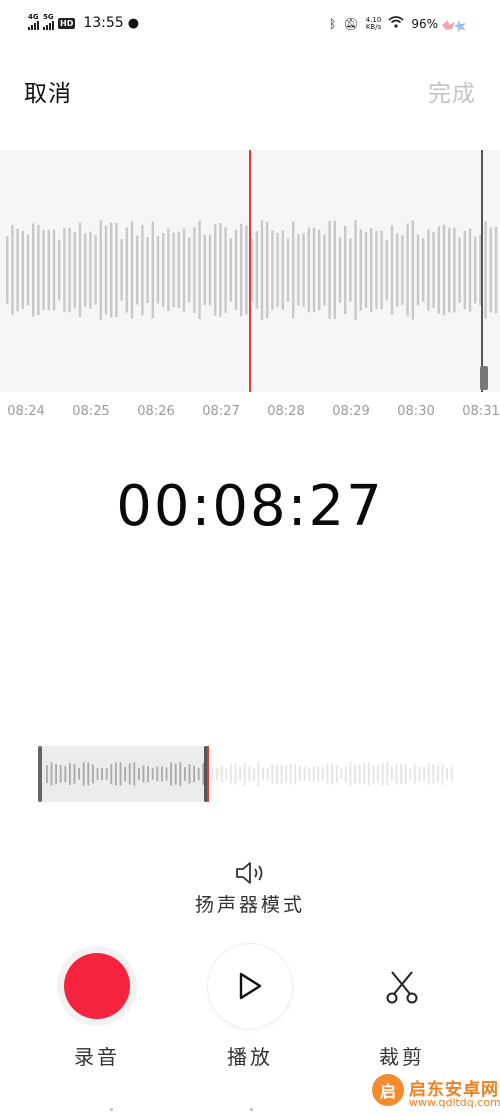 This screenshot has height=1116, width=500. What do you see at coordinates (250, 100) in the screenshot?
I see `header-bar: 取消 完成` at bounding box center [250, 100].